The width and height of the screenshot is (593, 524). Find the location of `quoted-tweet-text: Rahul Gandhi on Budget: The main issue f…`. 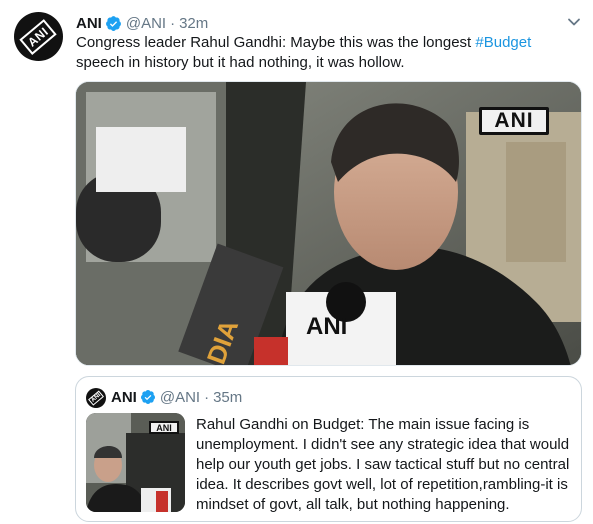

quoted-tweet-text: Rahul Gandhi on Budget: The main issue f… is located at coordinates (383, 464).